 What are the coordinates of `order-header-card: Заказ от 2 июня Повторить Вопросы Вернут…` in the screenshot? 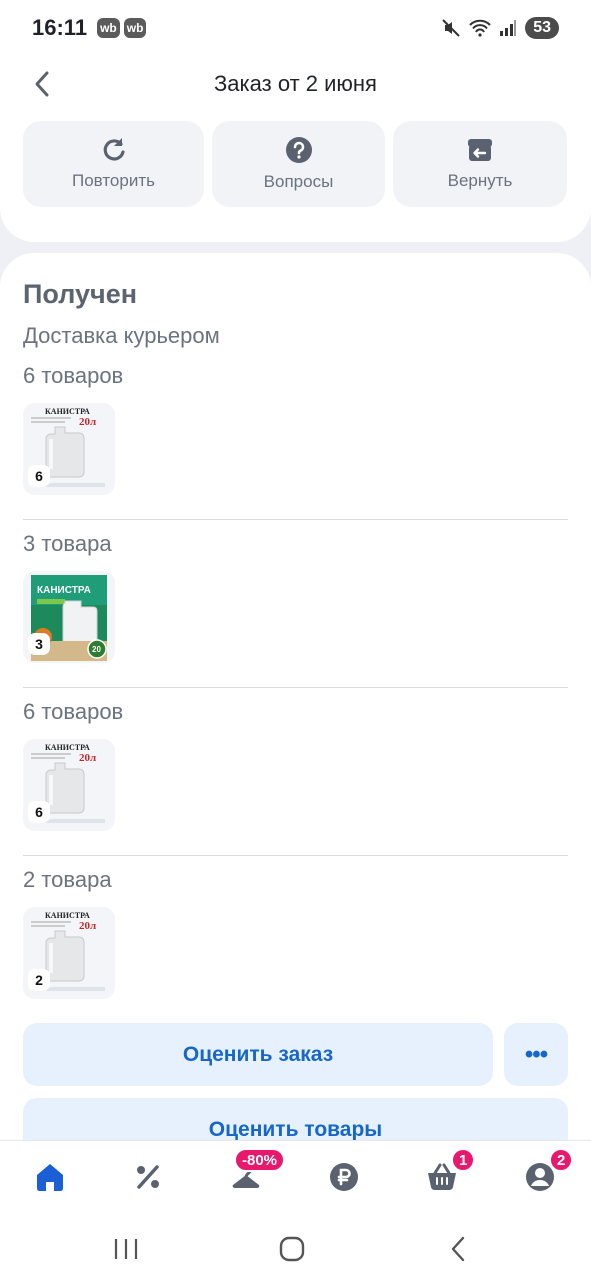 It's located at (295, 149).